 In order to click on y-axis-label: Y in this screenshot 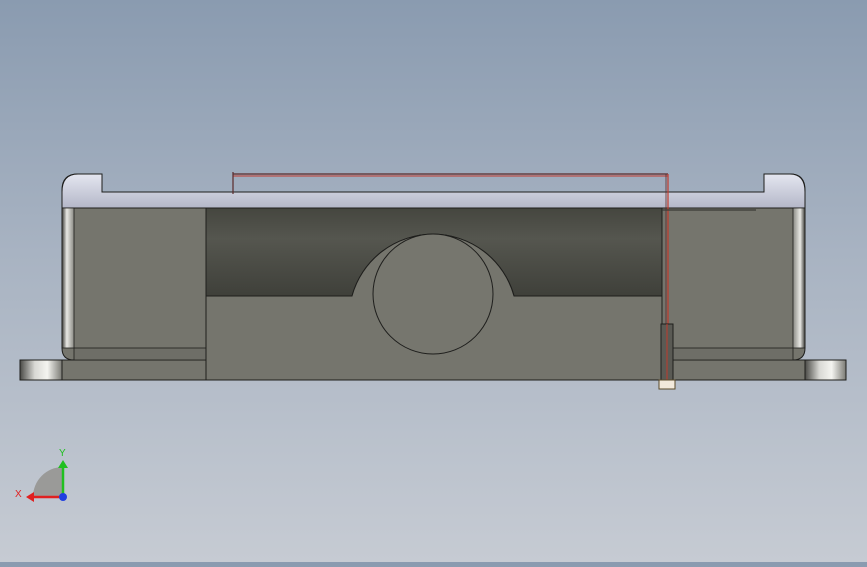, I will do `click(62, 453)`.